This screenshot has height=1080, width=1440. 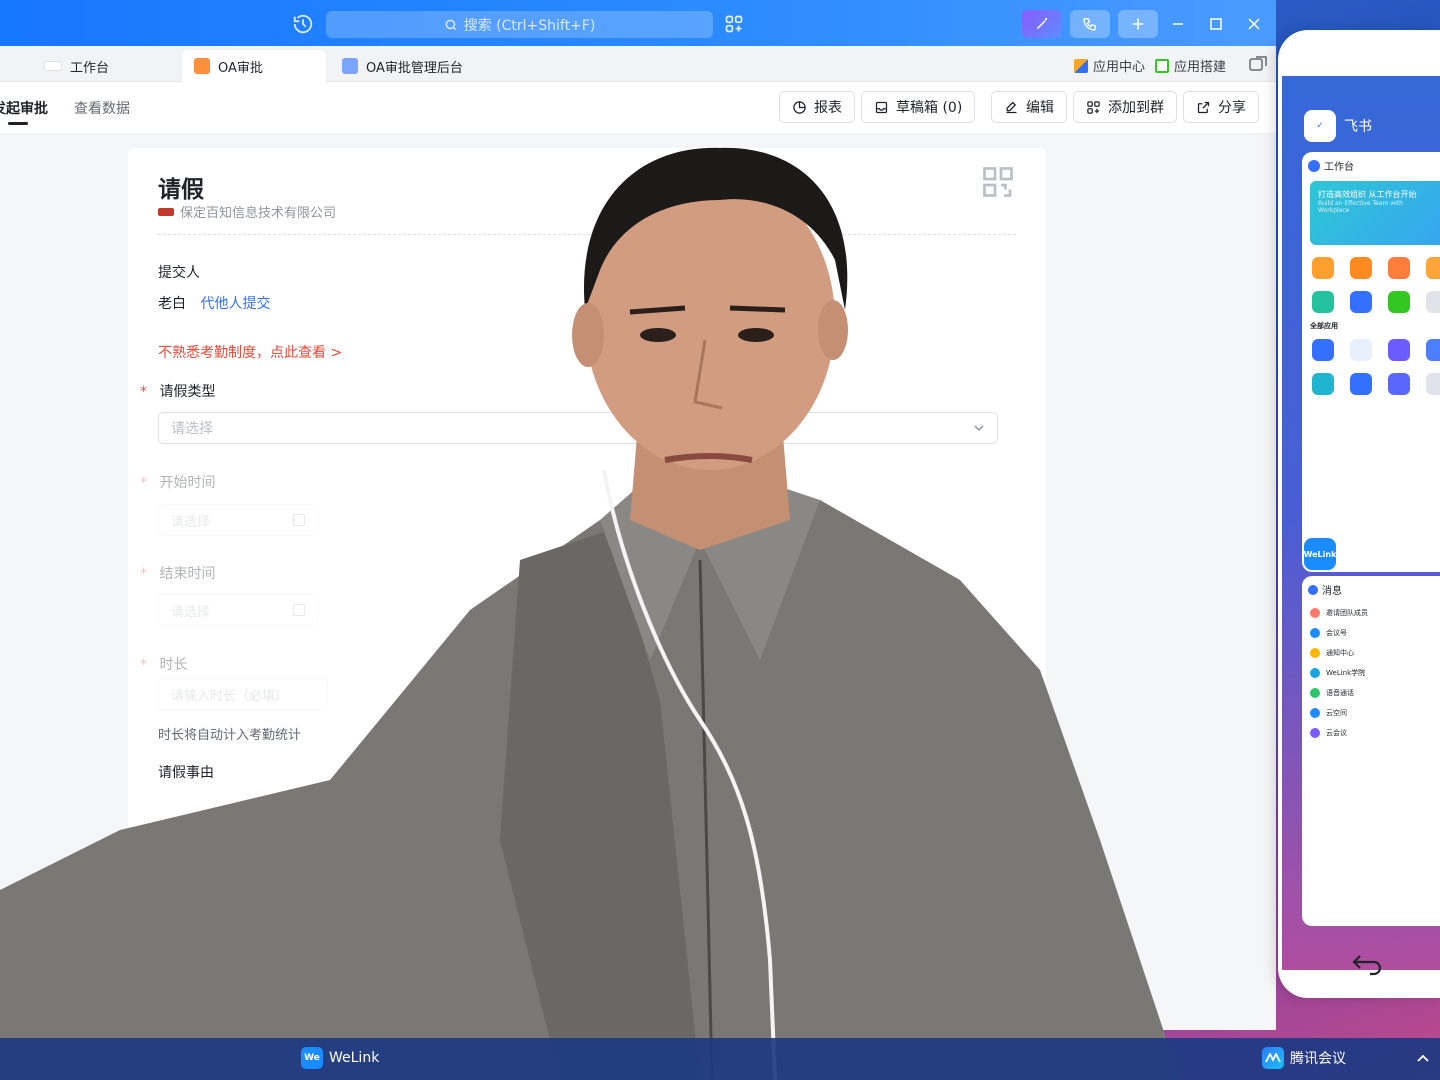 I want to click on form-title: 请假, so click(x=181, y=190).